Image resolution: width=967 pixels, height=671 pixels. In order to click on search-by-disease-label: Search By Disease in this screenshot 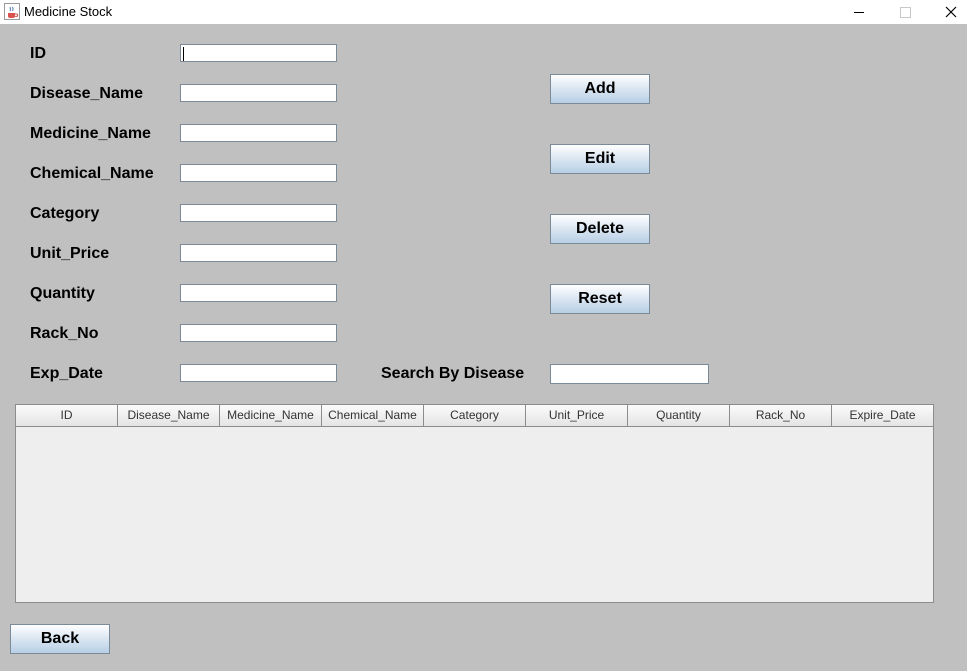, I will do `click(453, 373)`.